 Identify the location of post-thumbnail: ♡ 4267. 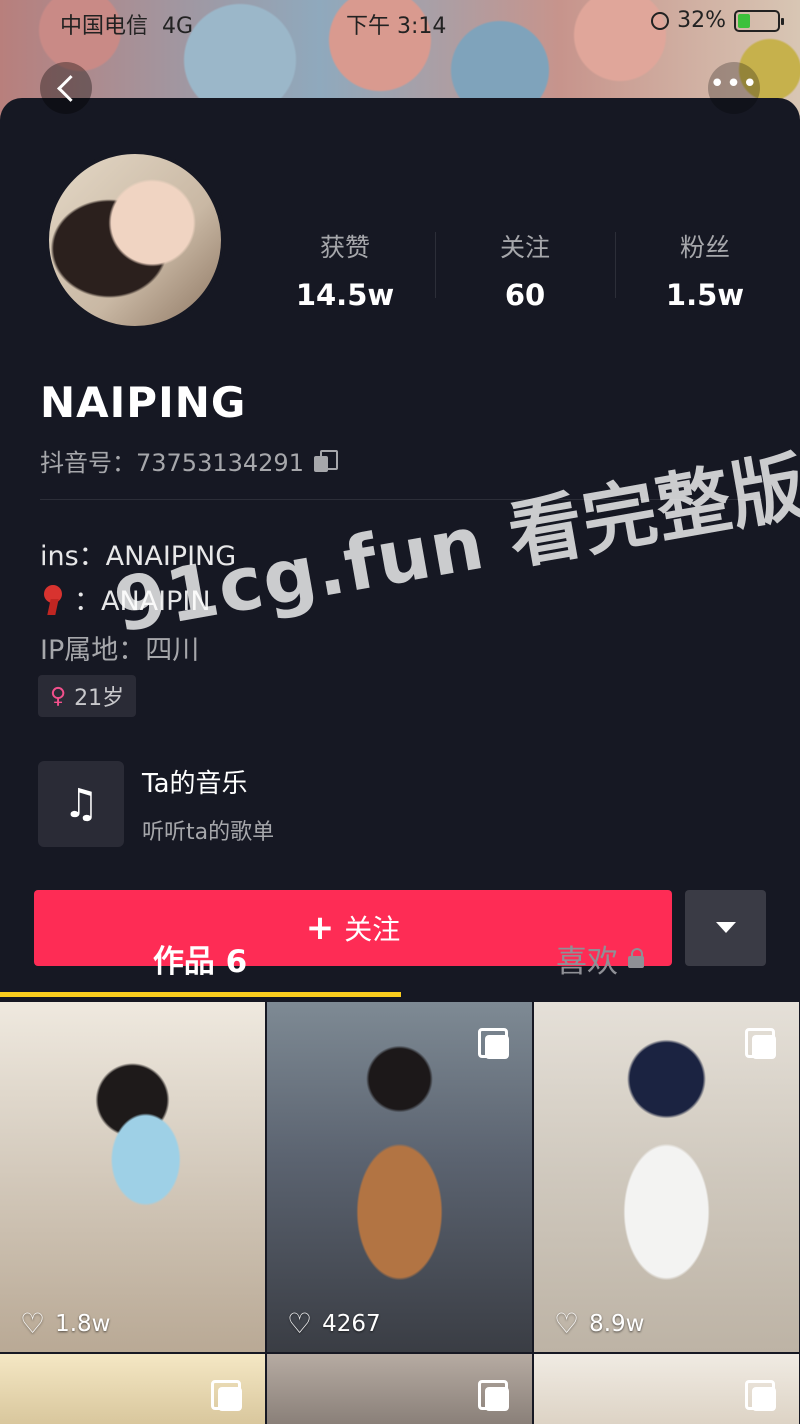
(399, 1177).